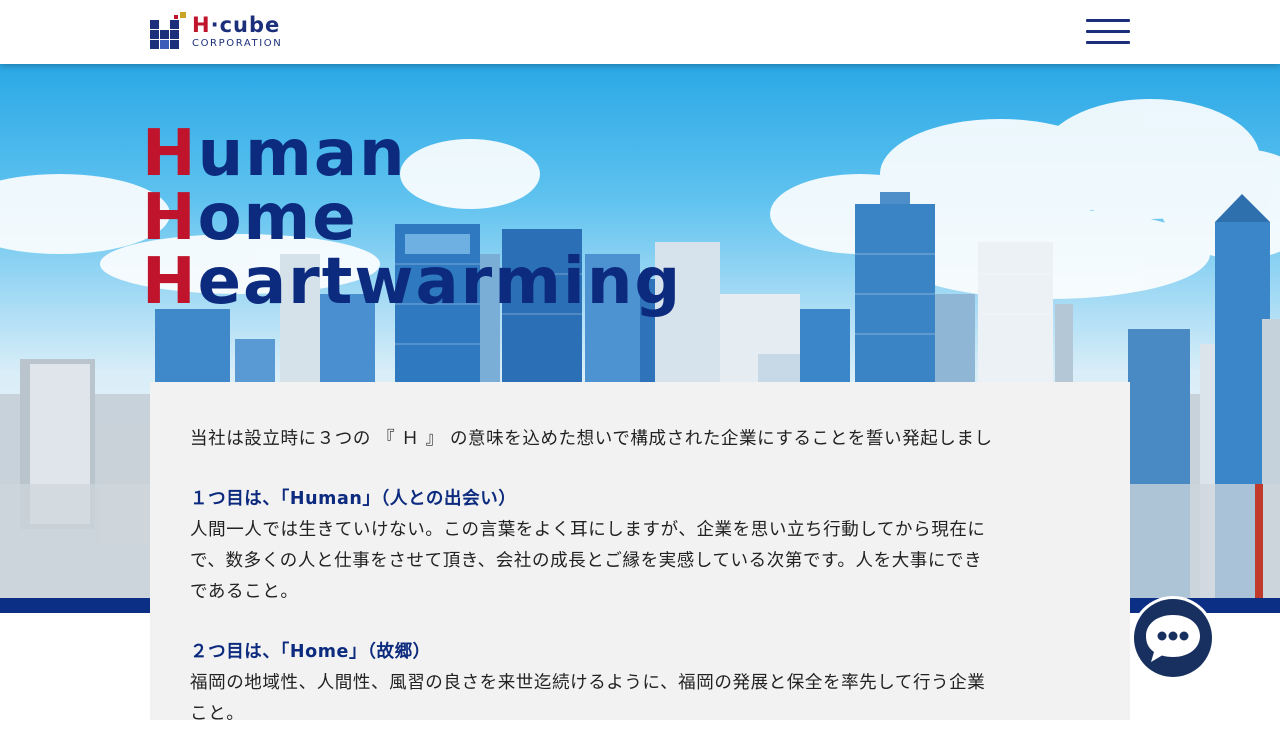  Describe the element at coordinates (412, 218) in the screenshot. I see `hero-tagline: Human Home Heartwarming` at that location.